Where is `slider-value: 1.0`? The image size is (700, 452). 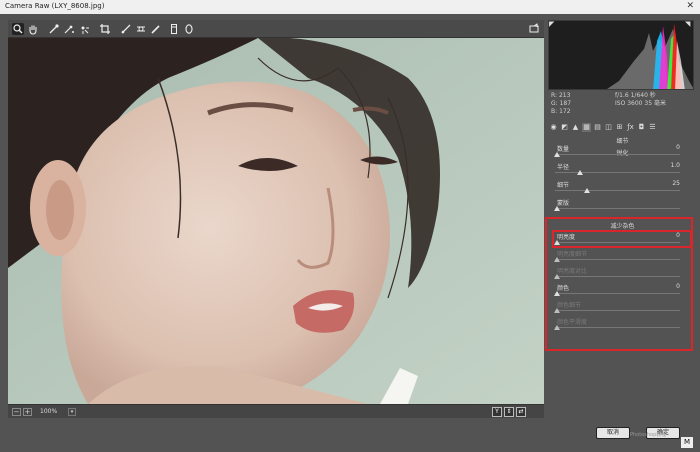 slider-value: 1.0 is located at coordinates (675, 165).